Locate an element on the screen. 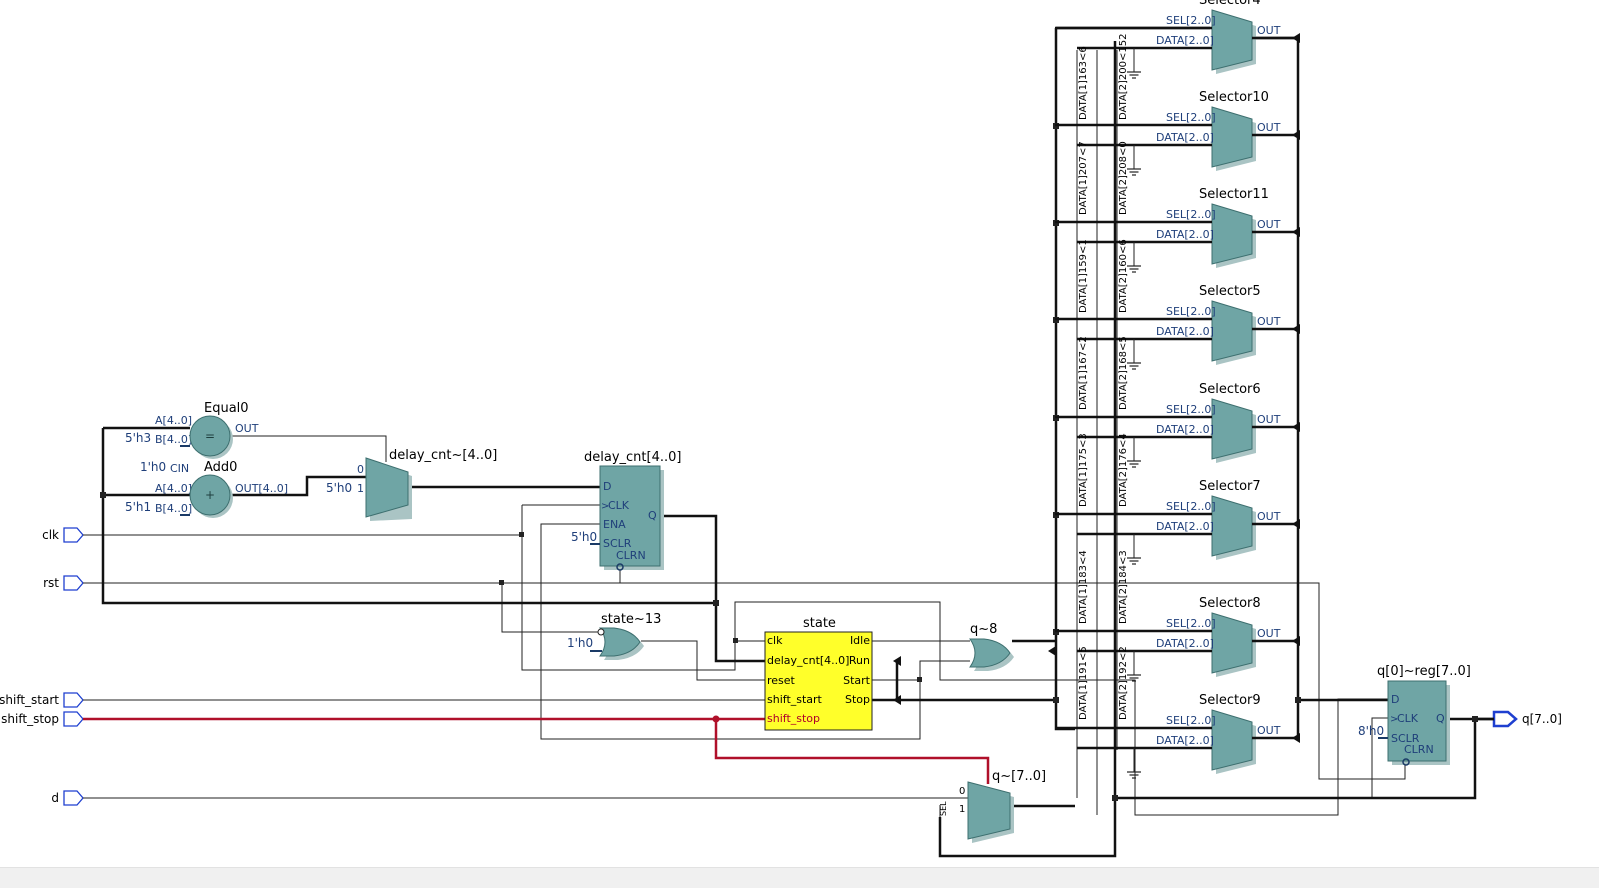  selector-block: Selector11 SEL[2..0] DATA[2..0] OUT is located at coordinates (1177, 230).